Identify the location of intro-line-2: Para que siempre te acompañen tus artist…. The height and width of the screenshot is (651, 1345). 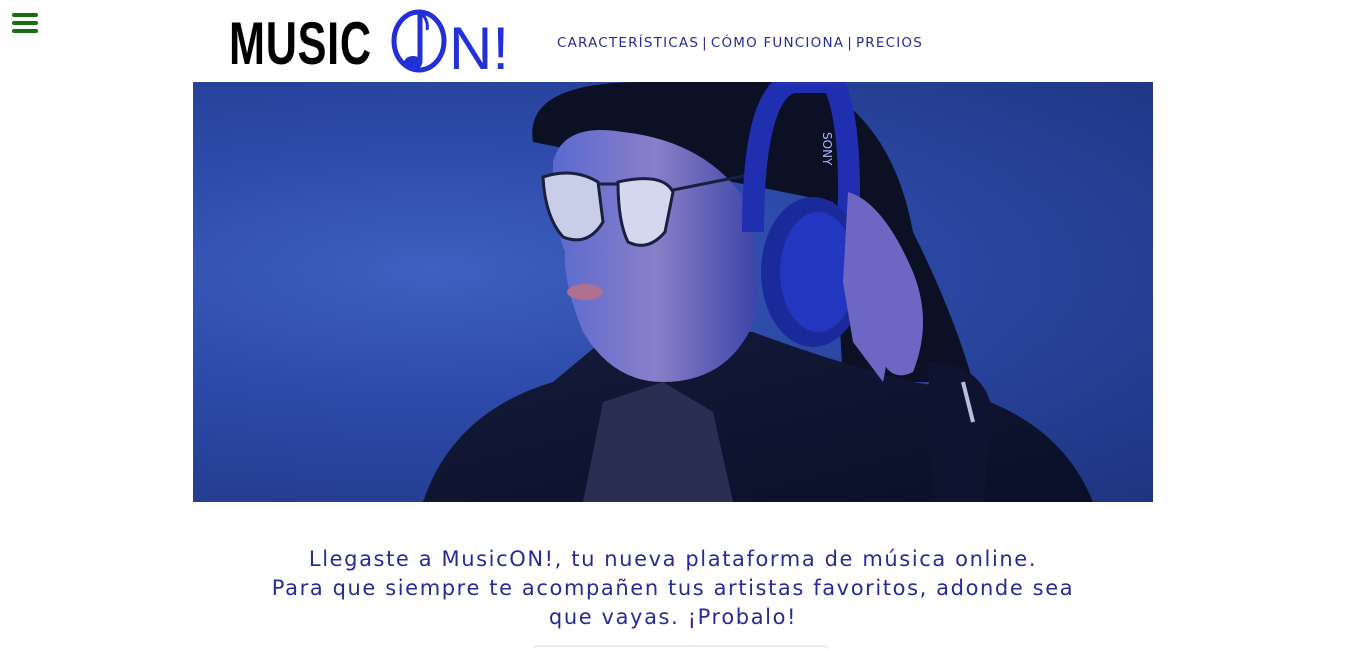
(673, 602).